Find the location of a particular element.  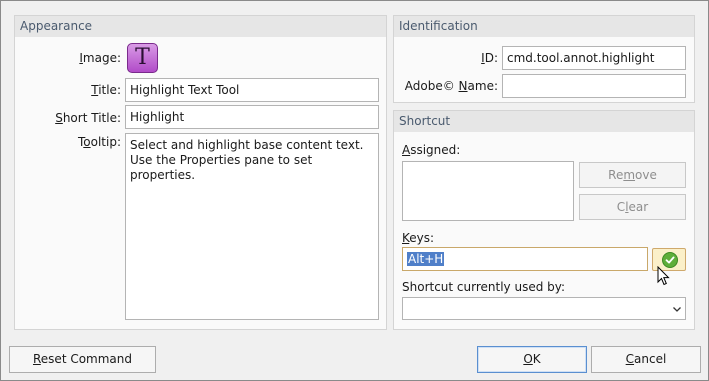

shortcut-header: Shortcut is located at coordinates (544, 121).